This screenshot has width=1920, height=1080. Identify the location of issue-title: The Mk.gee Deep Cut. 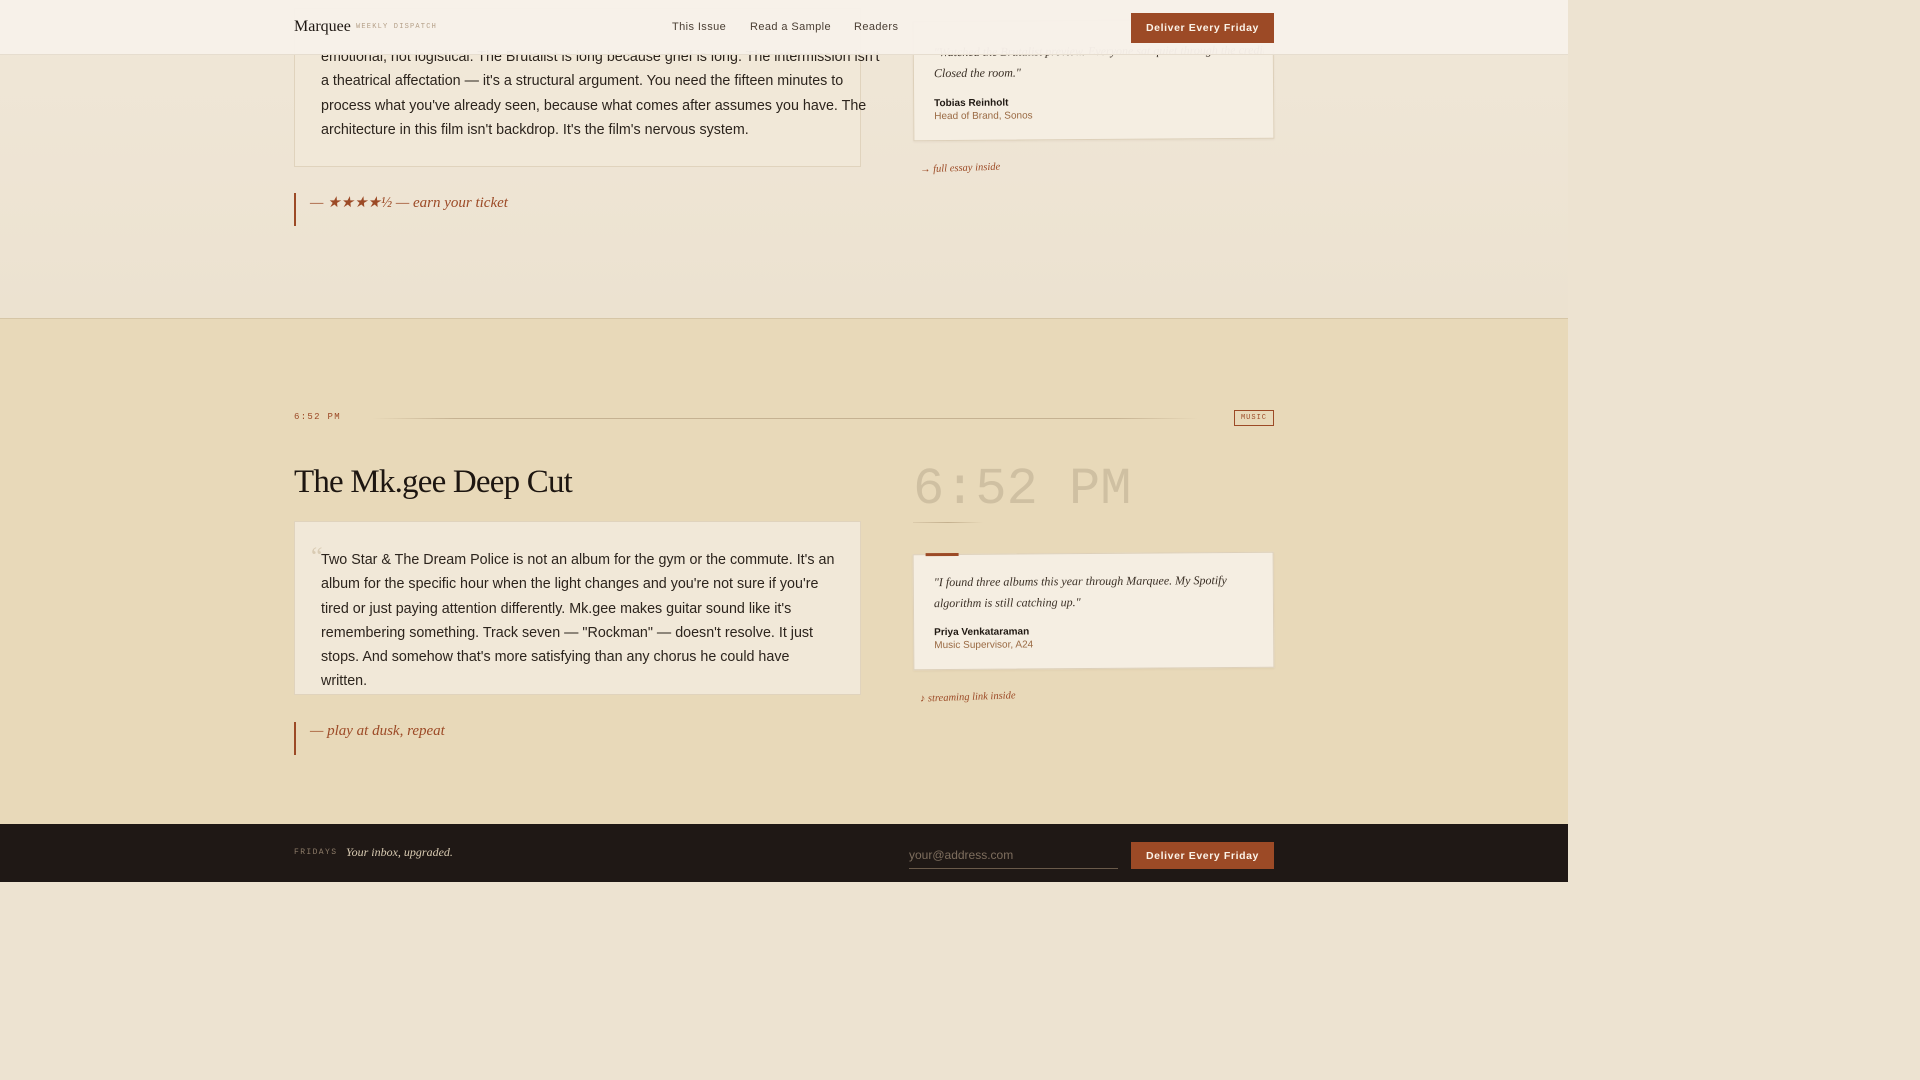
(433, 482).